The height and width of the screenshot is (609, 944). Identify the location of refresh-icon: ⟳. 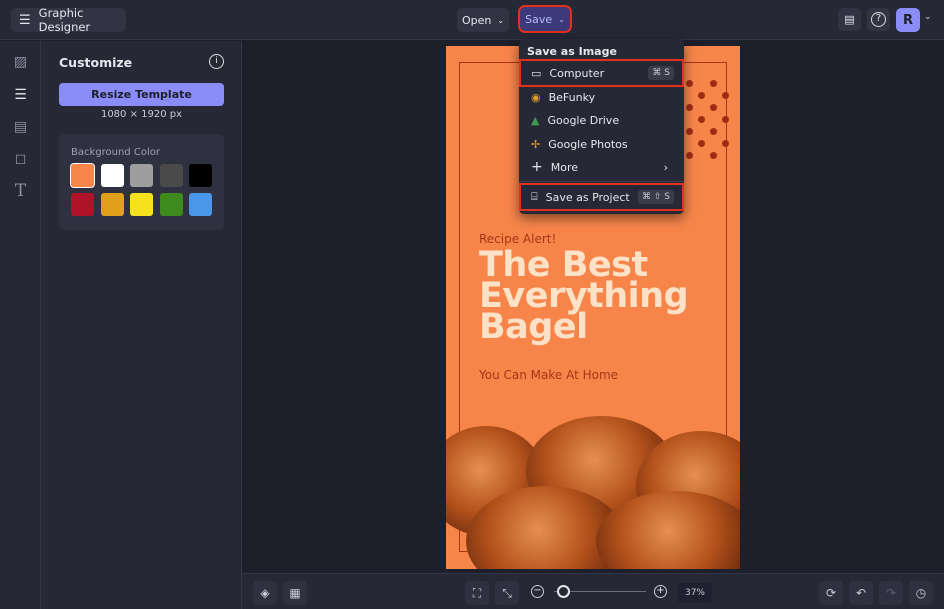
(831, 593).